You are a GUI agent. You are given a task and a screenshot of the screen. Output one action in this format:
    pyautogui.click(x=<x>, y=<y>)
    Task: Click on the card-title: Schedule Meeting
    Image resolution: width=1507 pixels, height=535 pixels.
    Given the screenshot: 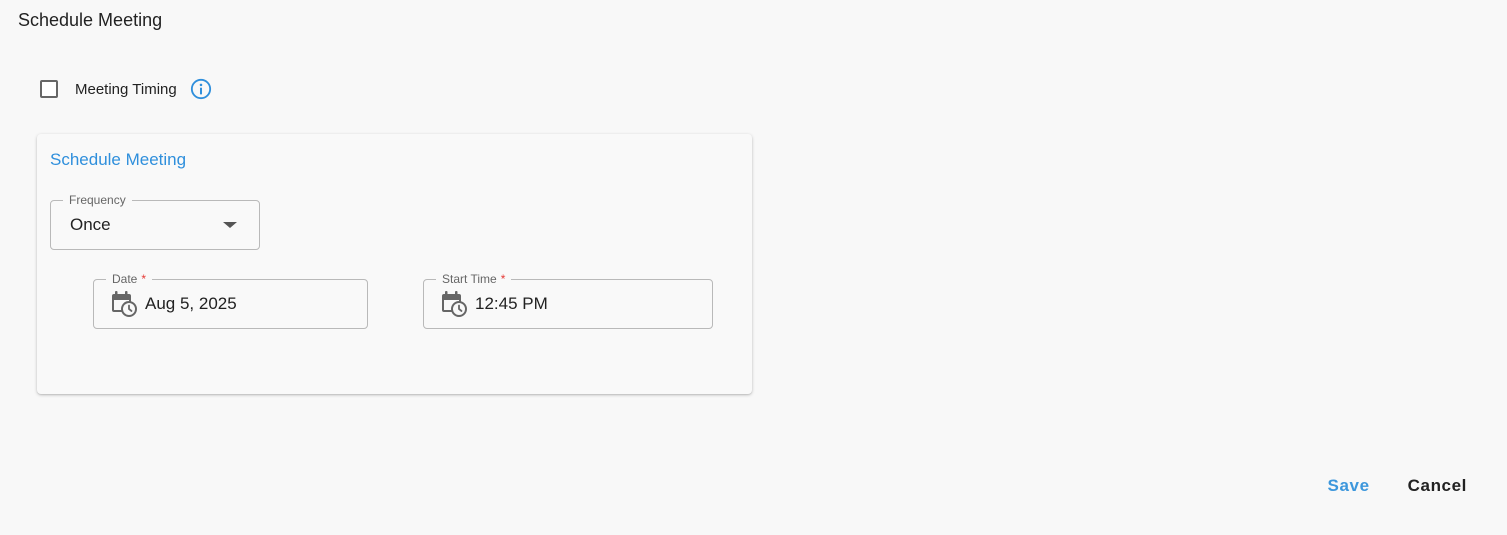 What is the action you would take?
    pyautogui.click(x=118, y=159)
    